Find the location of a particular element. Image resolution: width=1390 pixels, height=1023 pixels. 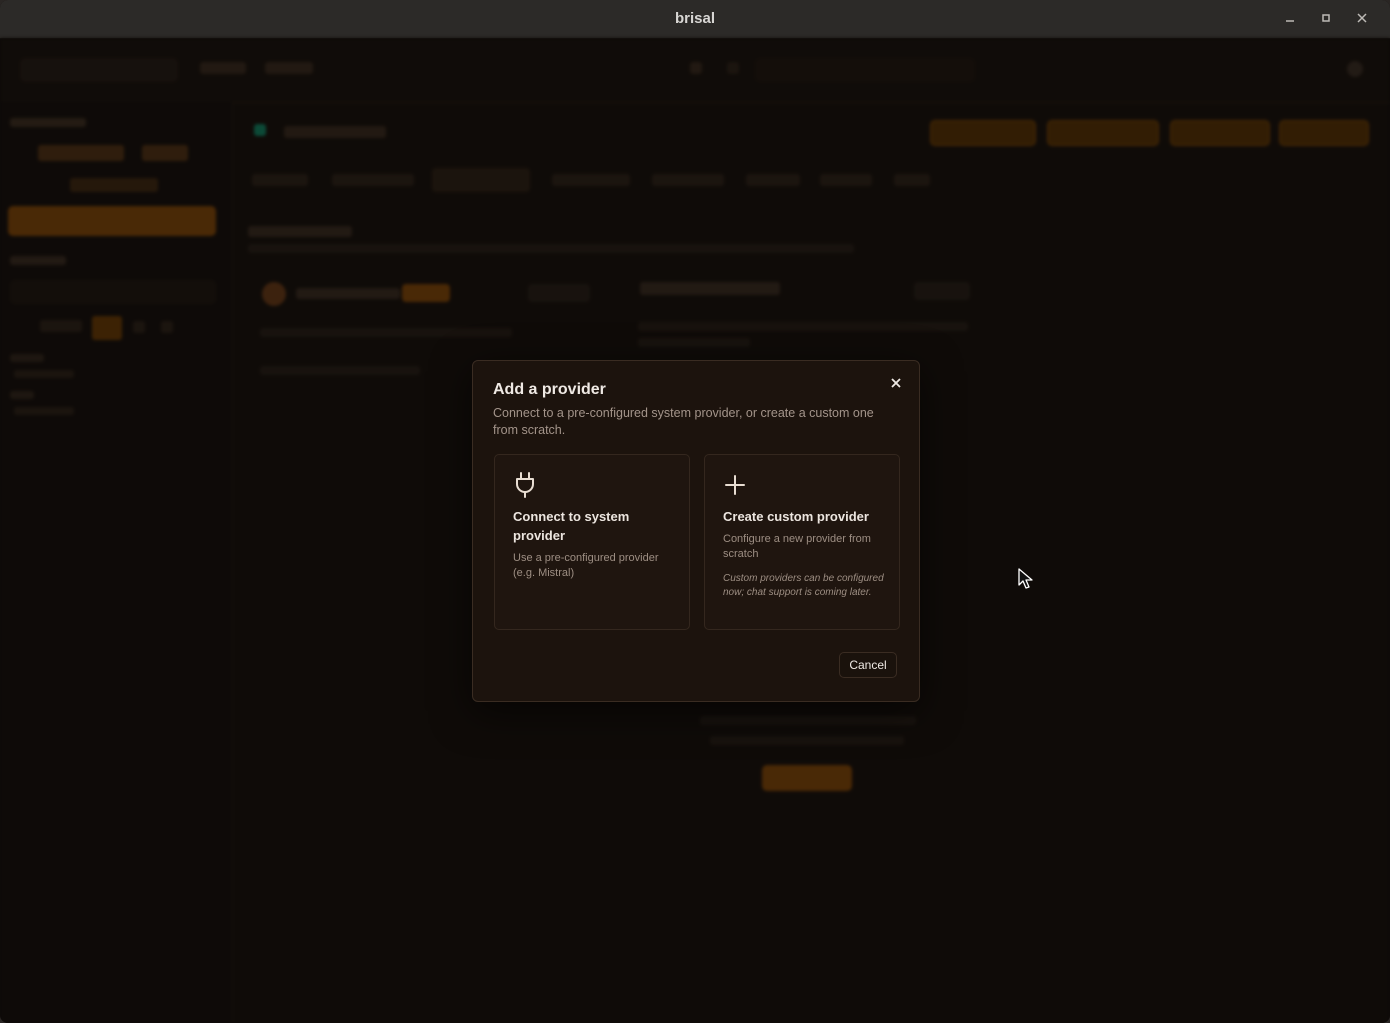

card-description: Configure a new provider from scratch is located at coordinates (797, 546).